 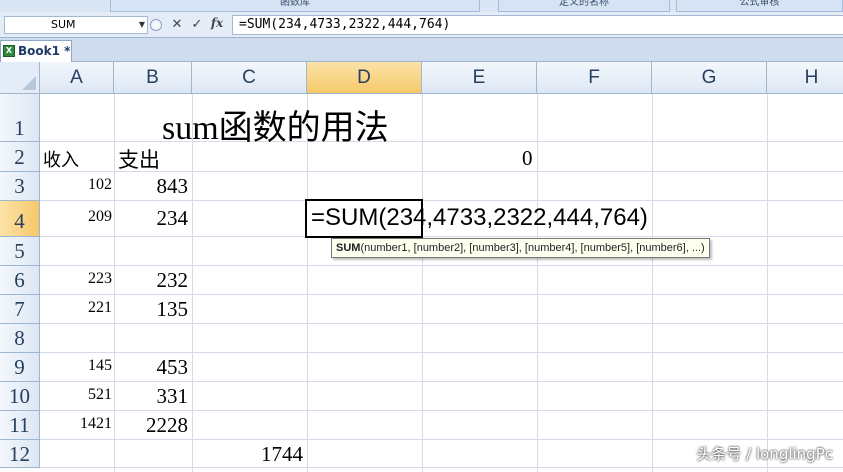 What do you see at coordinates (295, 6) in the screenshot?
I see `ribbon-group-function-library: 函数库` at bounding box center [295, 6].